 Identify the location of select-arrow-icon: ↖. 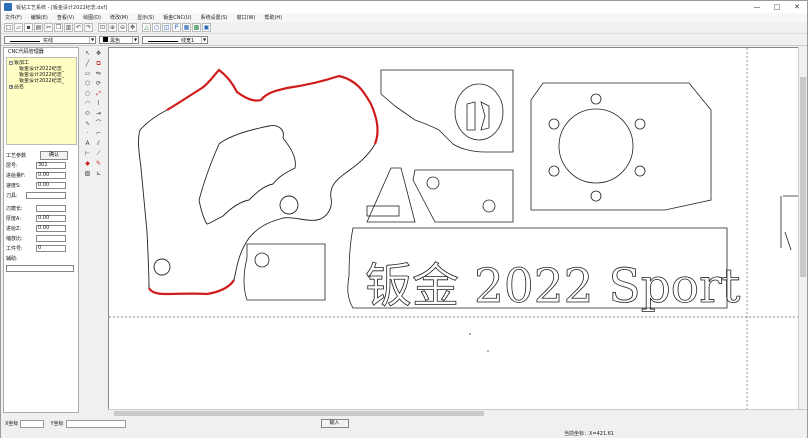
(87, 53).